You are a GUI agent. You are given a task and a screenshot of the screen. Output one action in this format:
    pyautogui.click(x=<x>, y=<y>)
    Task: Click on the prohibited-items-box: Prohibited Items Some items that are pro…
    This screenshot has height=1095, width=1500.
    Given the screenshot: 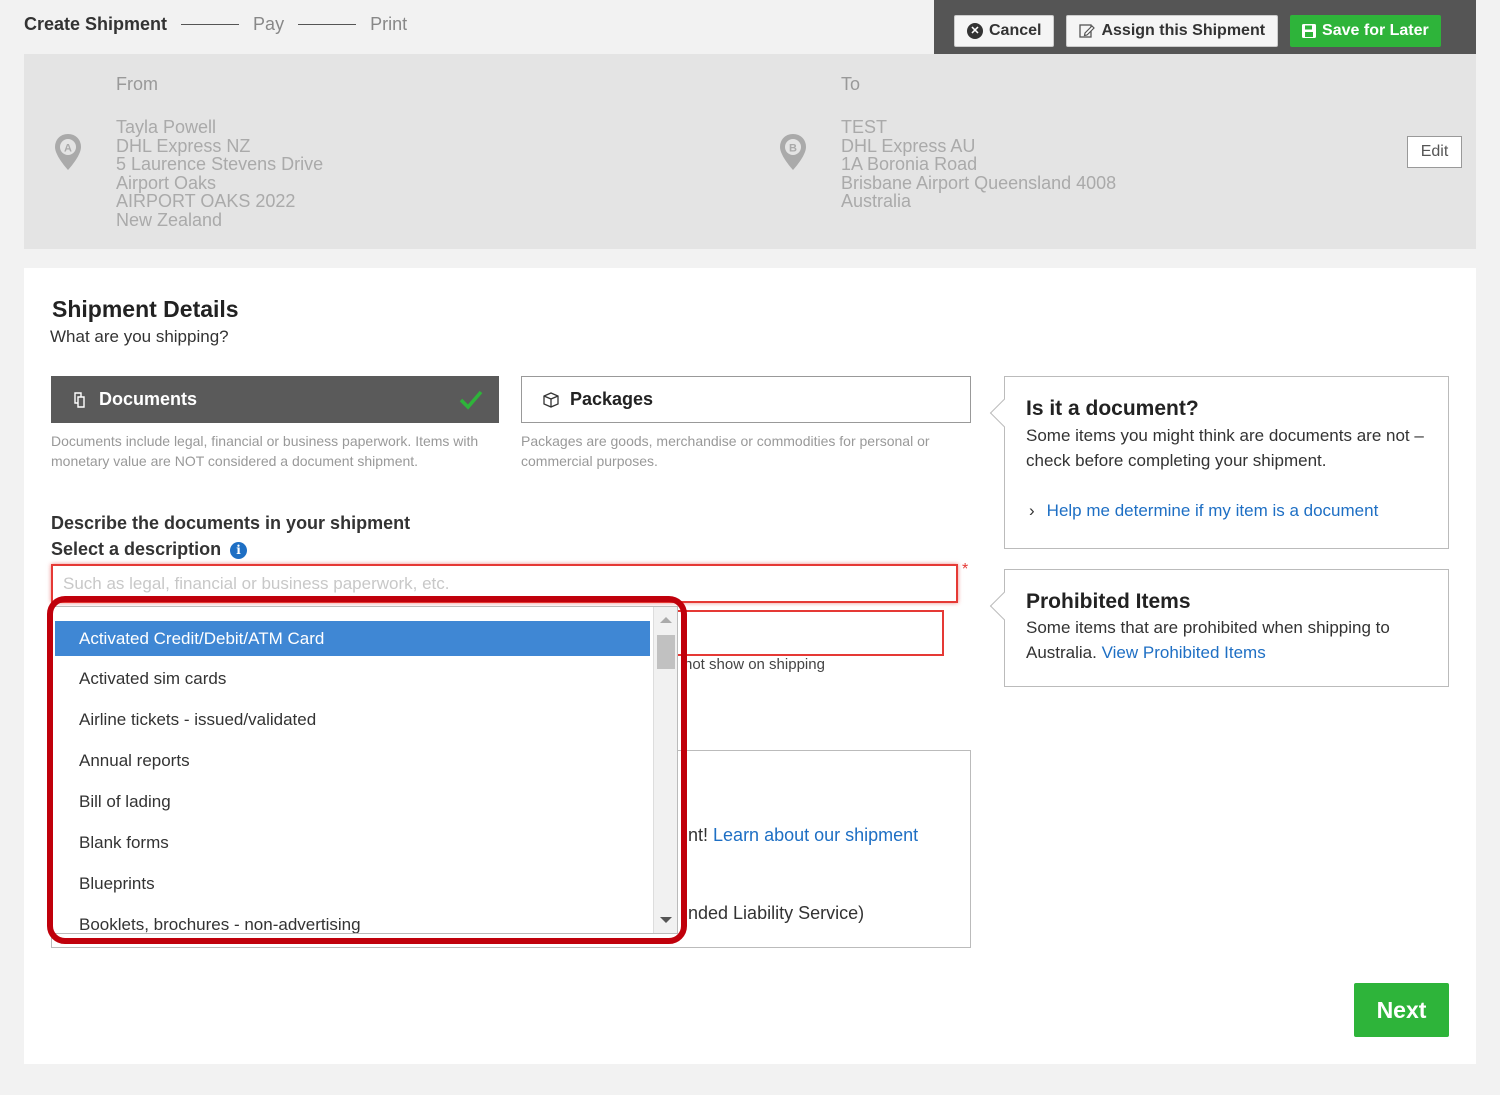 What is the action you would take?
    pyautogui.click(x=1219, y=628)
    